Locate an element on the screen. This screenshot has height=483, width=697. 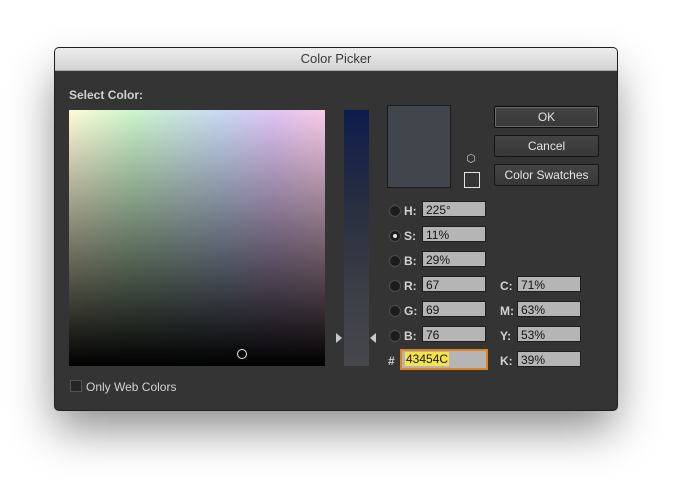
hex-hash-label: # is located at coordinates (391, 361).